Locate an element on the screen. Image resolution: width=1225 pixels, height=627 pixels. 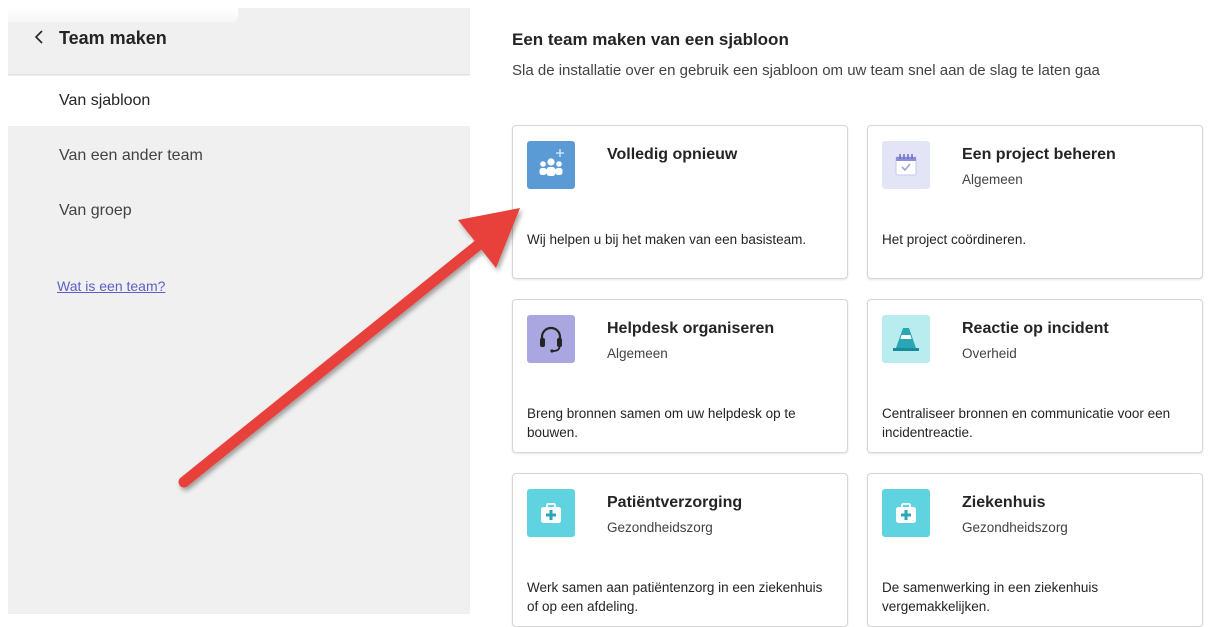
what-is-a-team-link: Wat is een team? is located at coordinates (111, 286).